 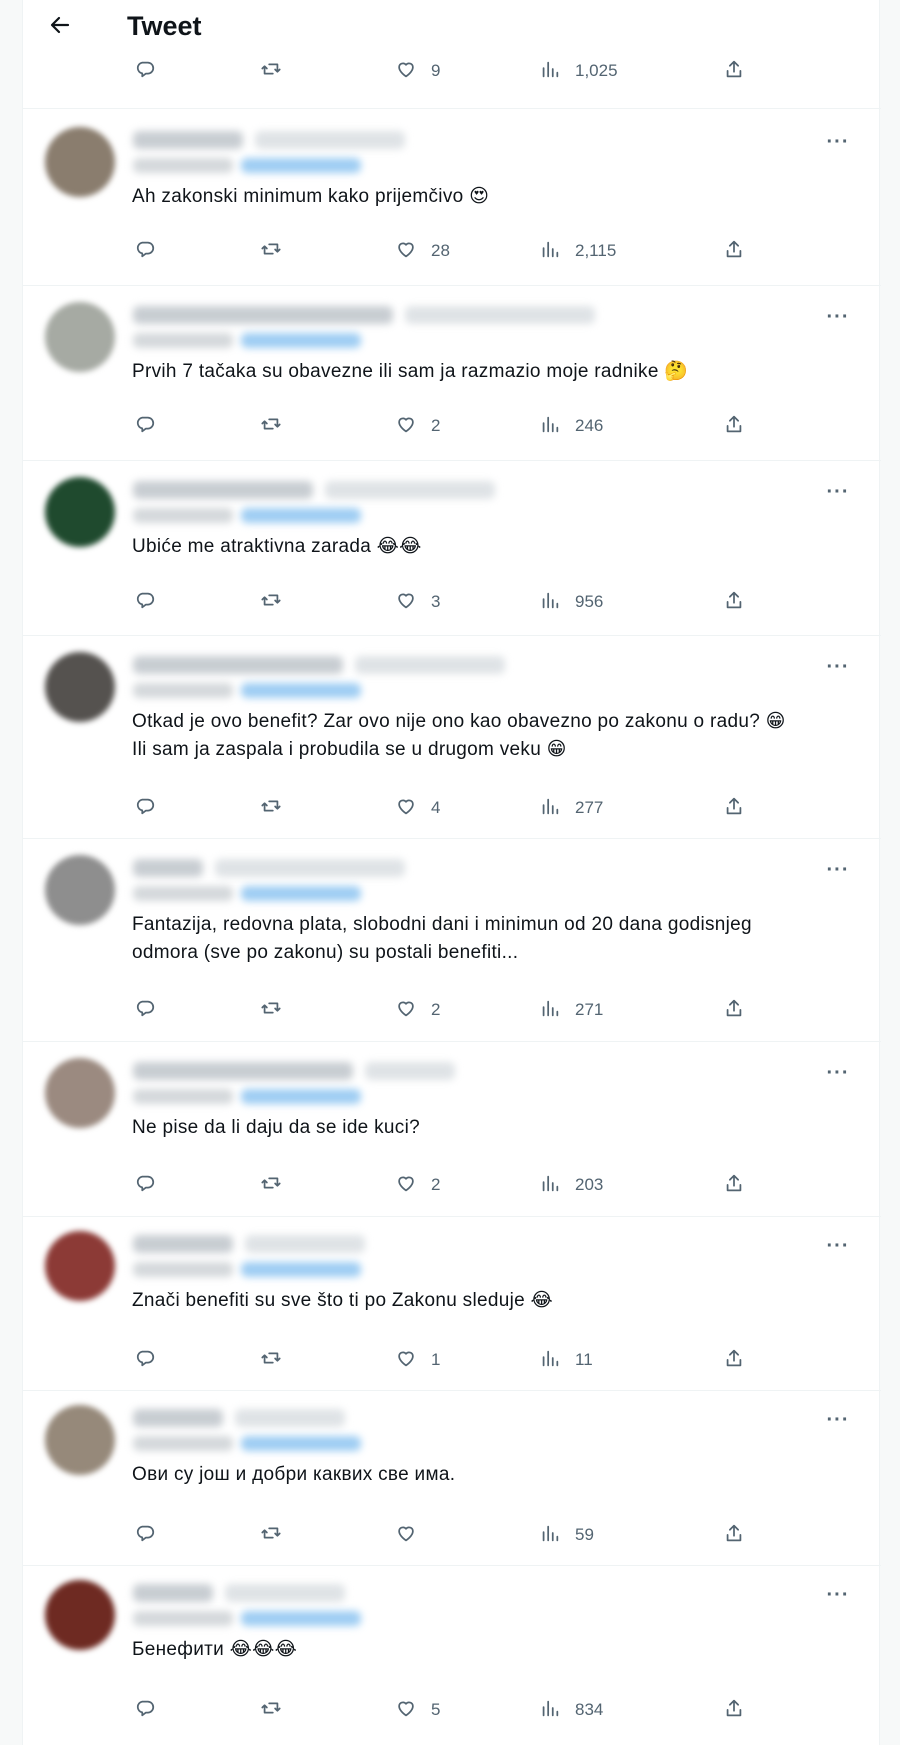 What do you see at coordinates (589, 425) in the screenshot?
I see `view-count: 246` at bounding box center [589, 425].